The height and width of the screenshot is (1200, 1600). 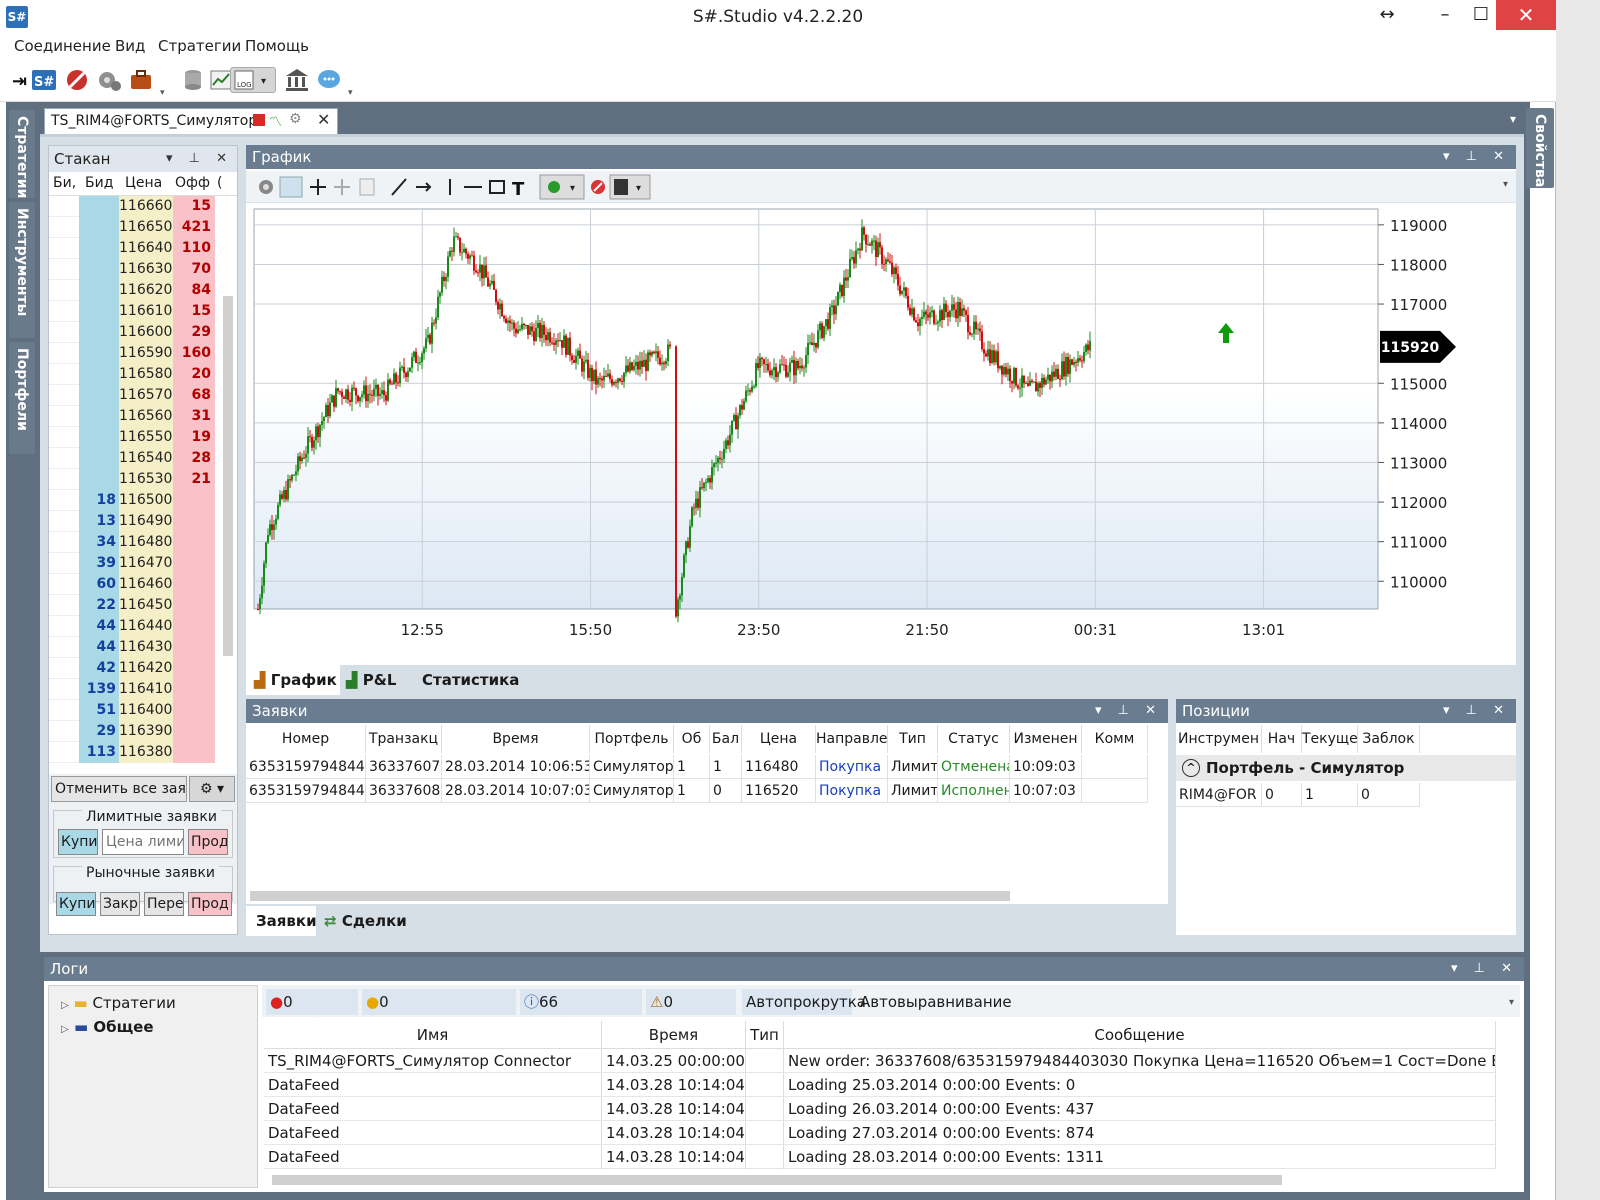 I want to click on positions-col-header: Заблок, so click(x=1389, y=739).